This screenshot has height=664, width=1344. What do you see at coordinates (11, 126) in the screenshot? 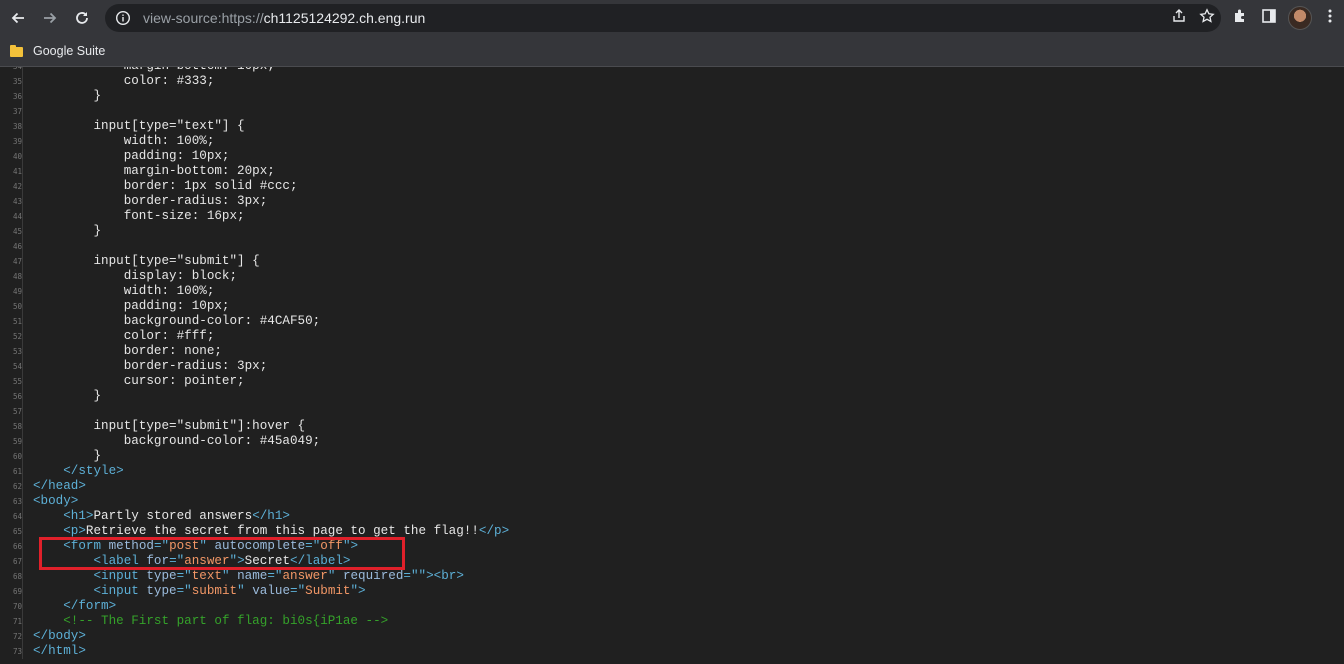
I see `line-number: 38` at bounding box center [11, 126].